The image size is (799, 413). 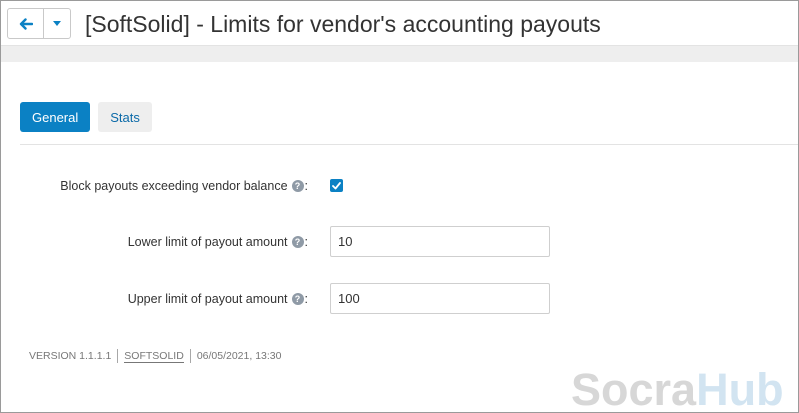 I want to click on lower-limit-row: Lower limit of payout amount ? :, so click(x=399, y=242).